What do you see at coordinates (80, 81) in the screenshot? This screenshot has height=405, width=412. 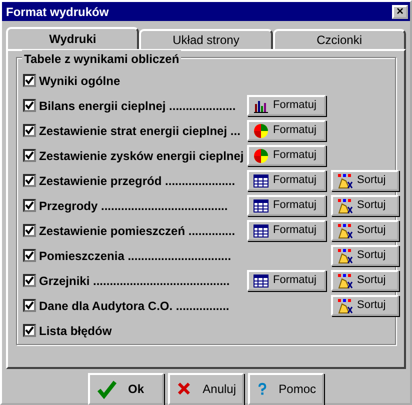 I see `checkbox-label: Wyniki ogólne` at bounding box center [80, 81].